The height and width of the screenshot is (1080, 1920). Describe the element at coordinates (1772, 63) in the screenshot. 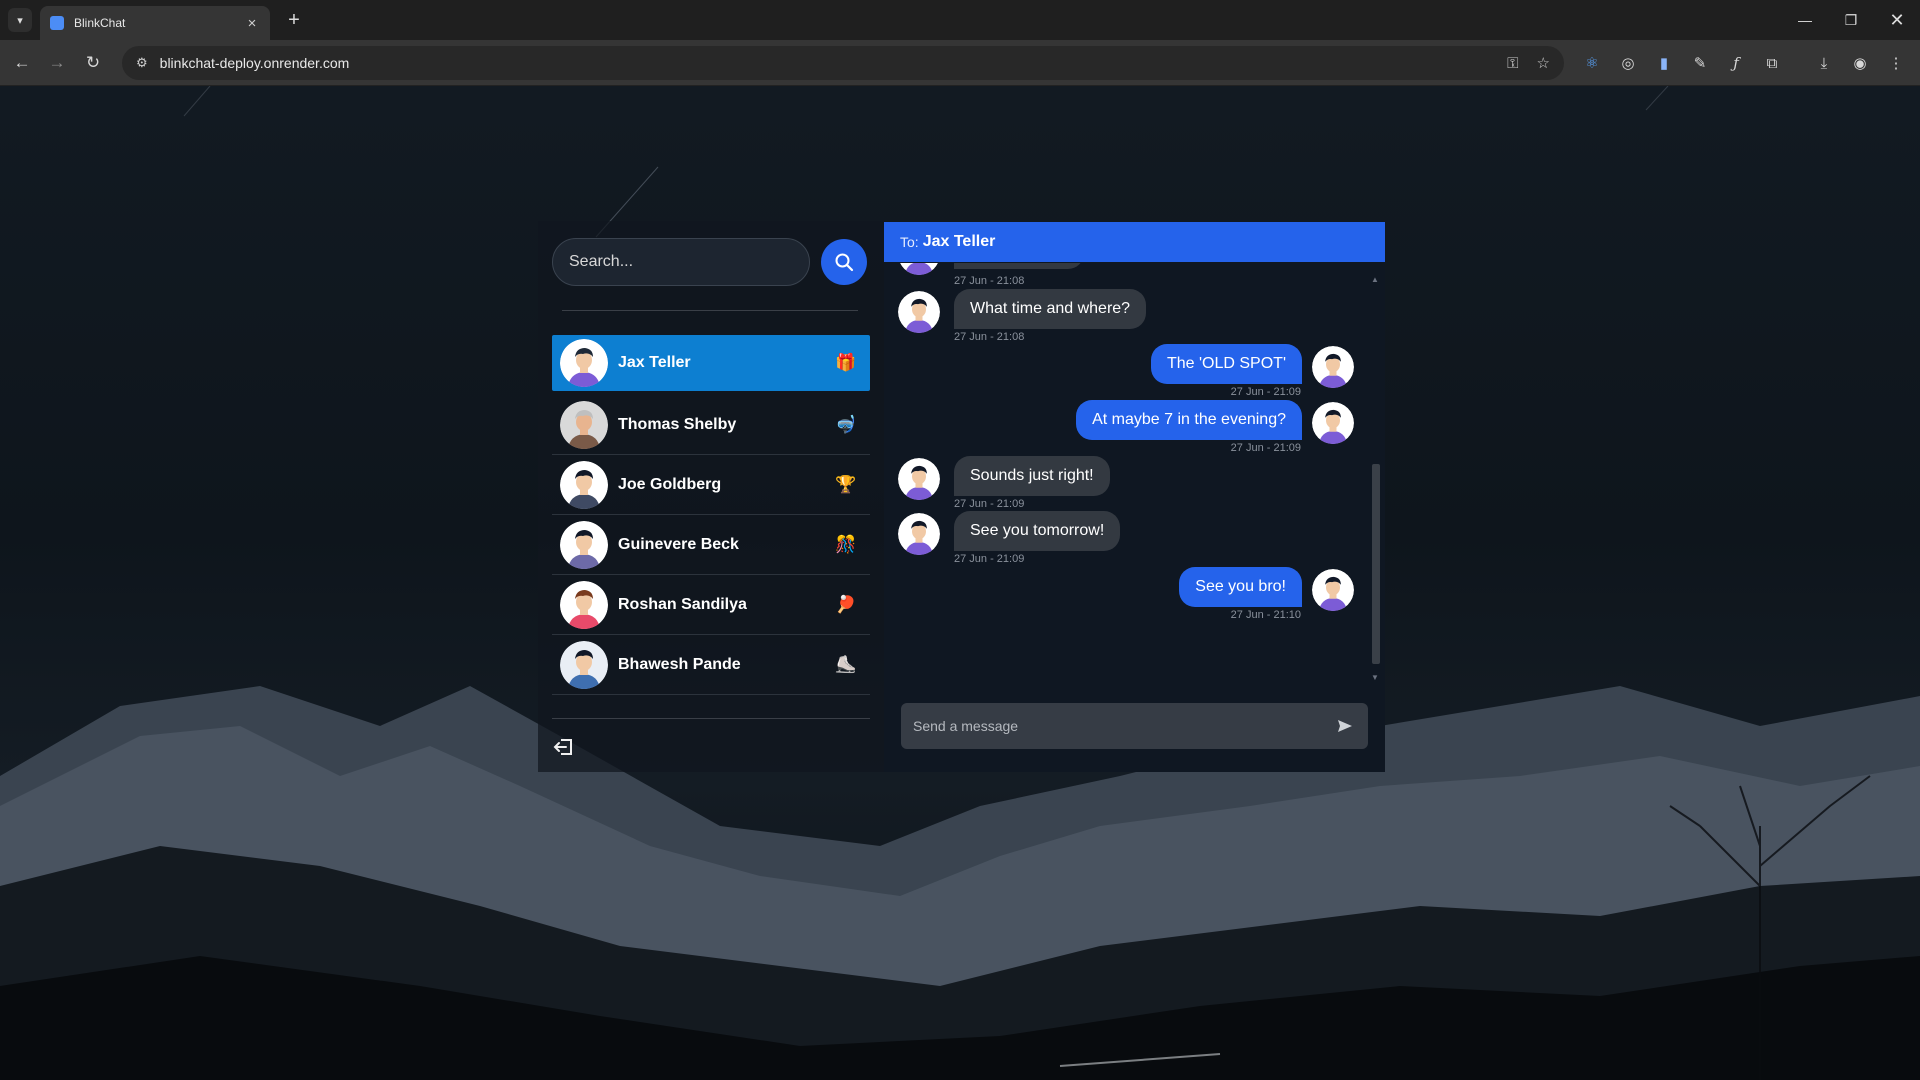

I see `extensions-puzzle-icon: ⧉` at that location.